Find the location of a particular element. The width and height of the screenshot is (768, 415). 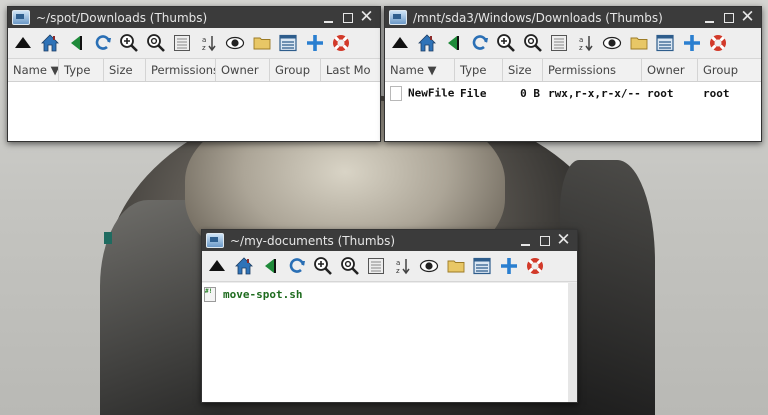

file-icon is located at coordinates (396, 93).